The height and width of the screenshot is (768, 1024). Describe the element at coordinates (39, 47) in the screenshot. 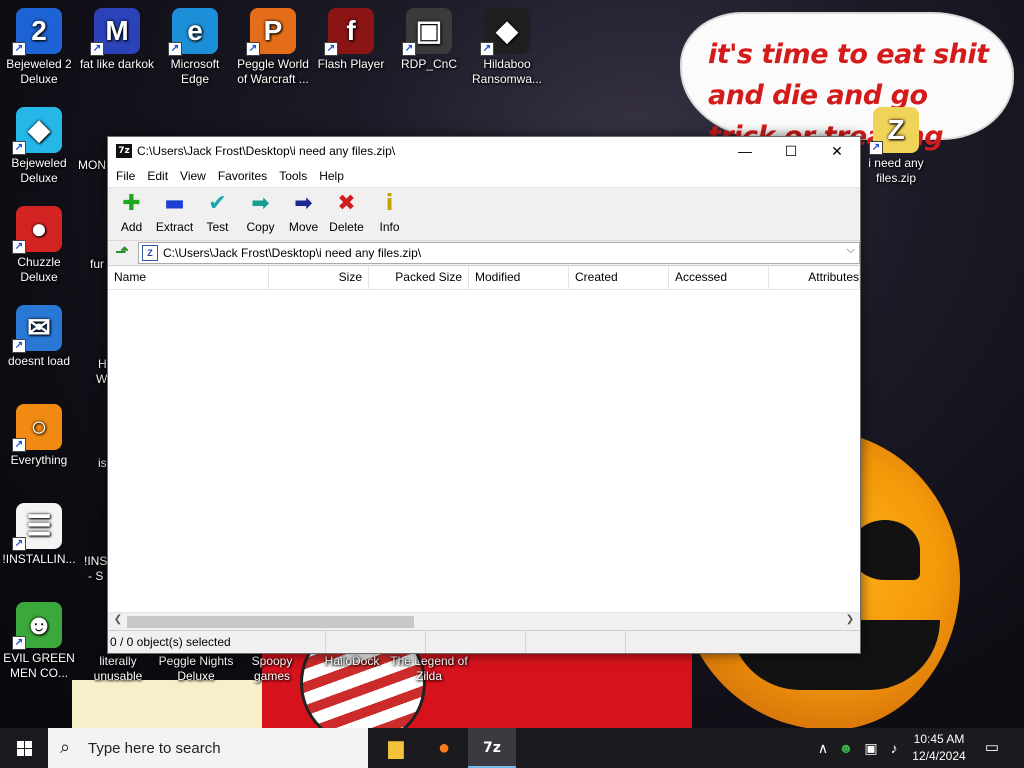

I see `desktop-icon-bejeweled-2-deluxe: 2 ↗ Bejeweled 2 Deluxe` at that location.